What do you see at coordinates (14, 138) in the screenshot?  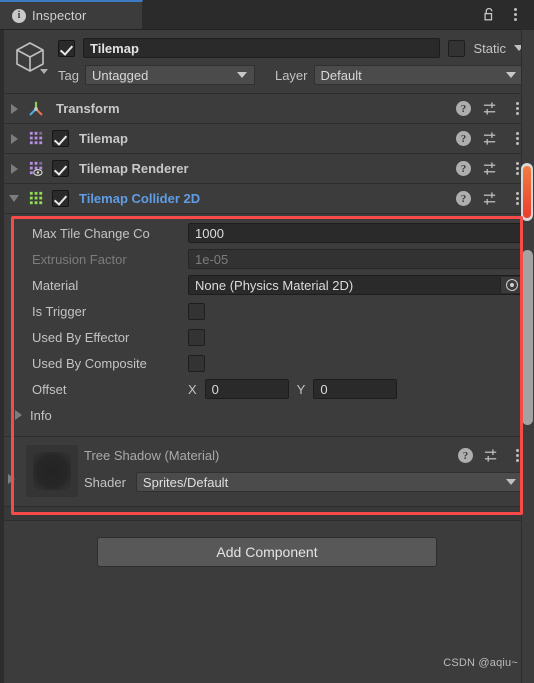 I see `tilemap-foldout-toggle` at bounding box center [14, 138].